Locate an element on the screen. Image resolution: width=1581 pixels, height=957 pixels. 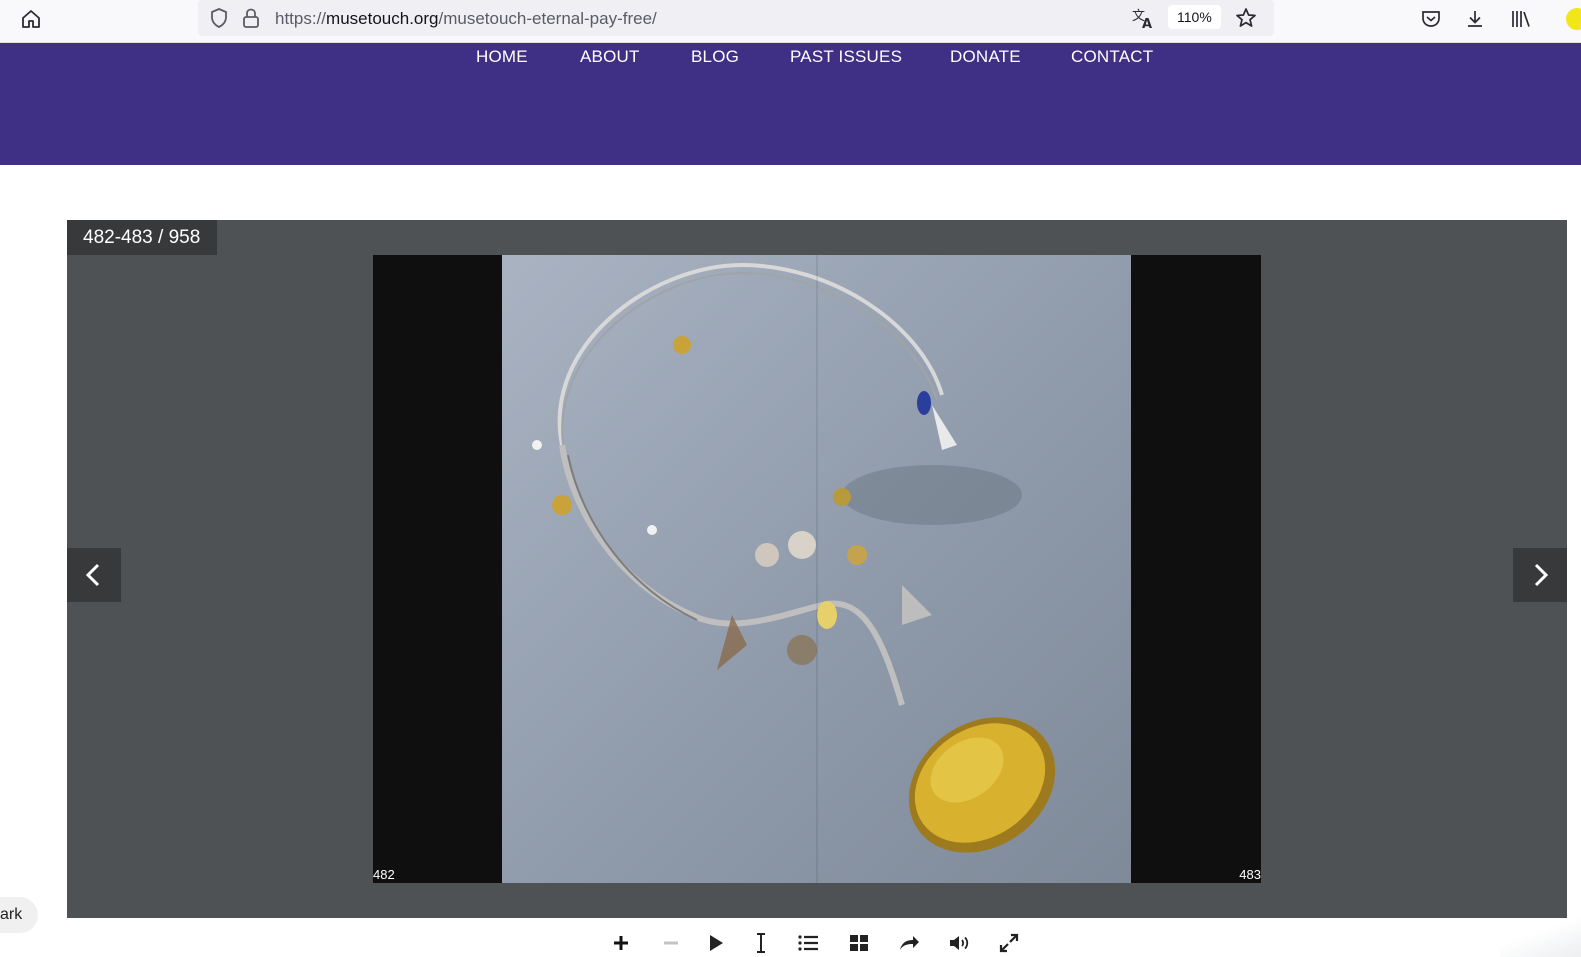
nav-donate: DONATE is located at coordinates (985, 57).